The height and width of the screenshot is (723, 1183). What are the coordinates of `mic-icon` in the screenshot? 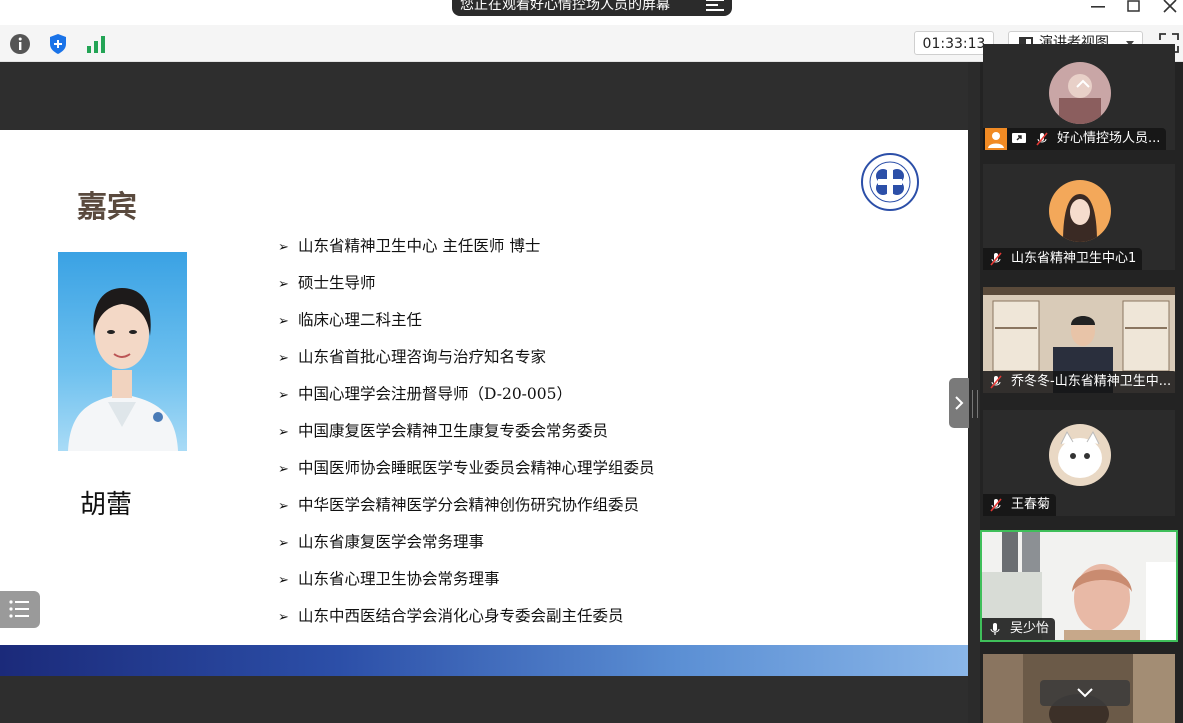 It's located at (995, 629).